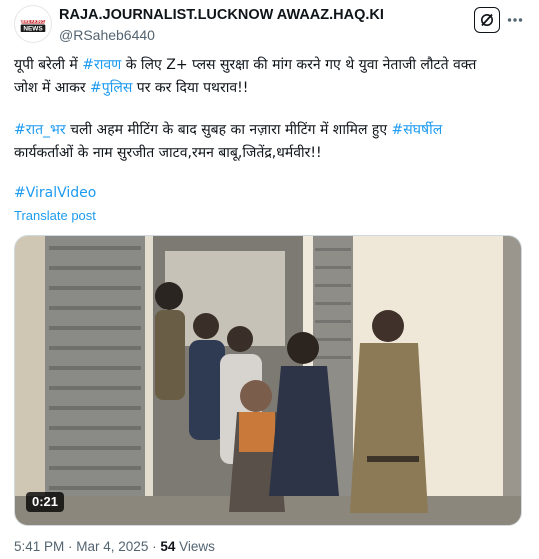  I want to click on svg-text: BREAKING, so click(33, 21).